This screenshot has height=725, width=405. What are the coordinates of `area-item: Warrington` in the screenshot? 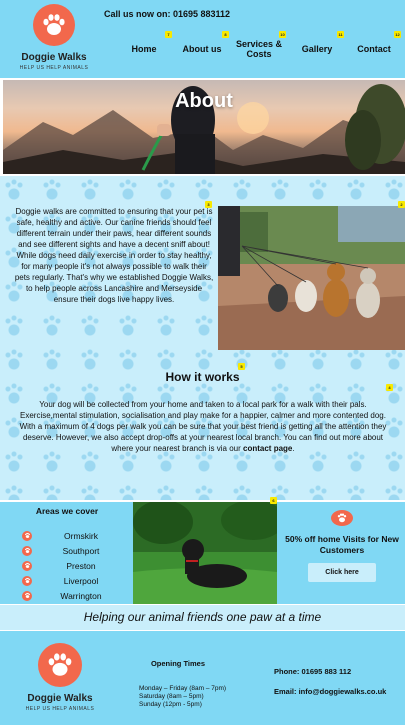 It's located at (72, 595).